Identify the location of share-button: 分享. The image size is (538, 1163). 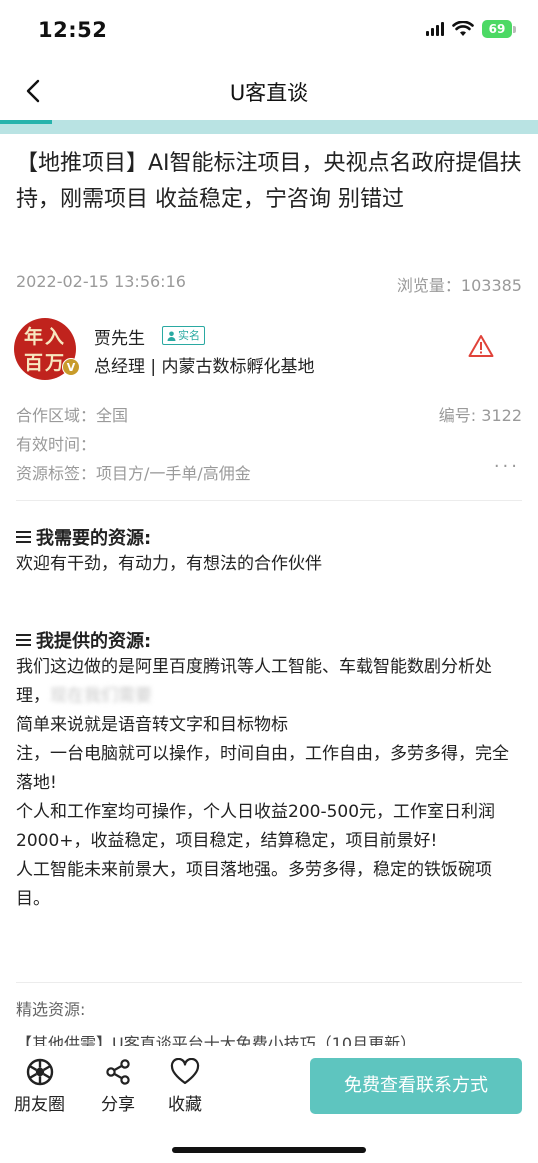
(118, 1086).